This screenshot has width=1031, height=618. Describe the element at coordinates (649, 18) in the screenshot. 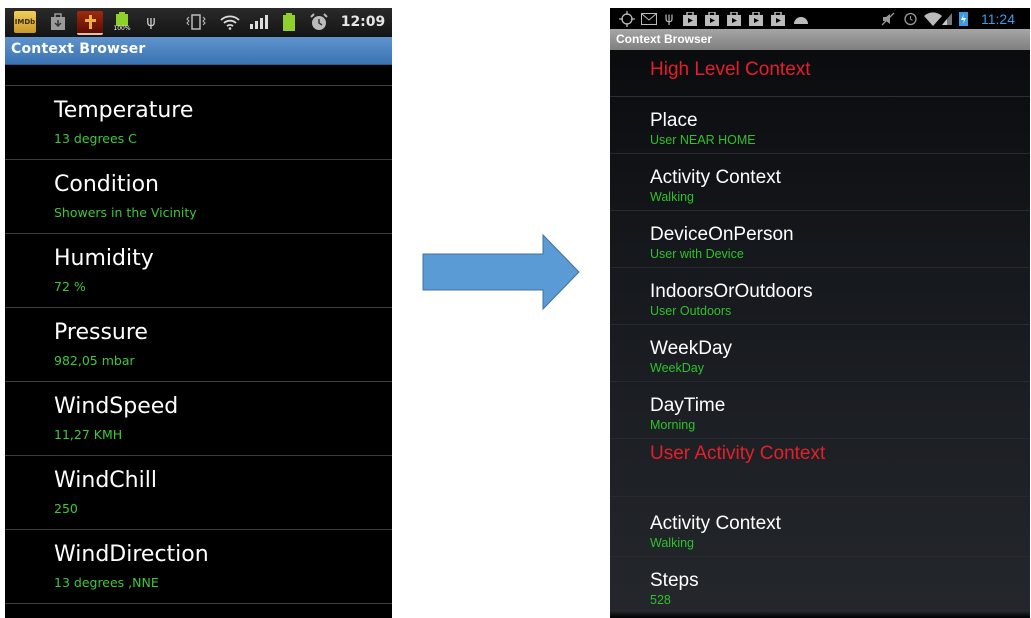

I see `gmail-icon` at that location.